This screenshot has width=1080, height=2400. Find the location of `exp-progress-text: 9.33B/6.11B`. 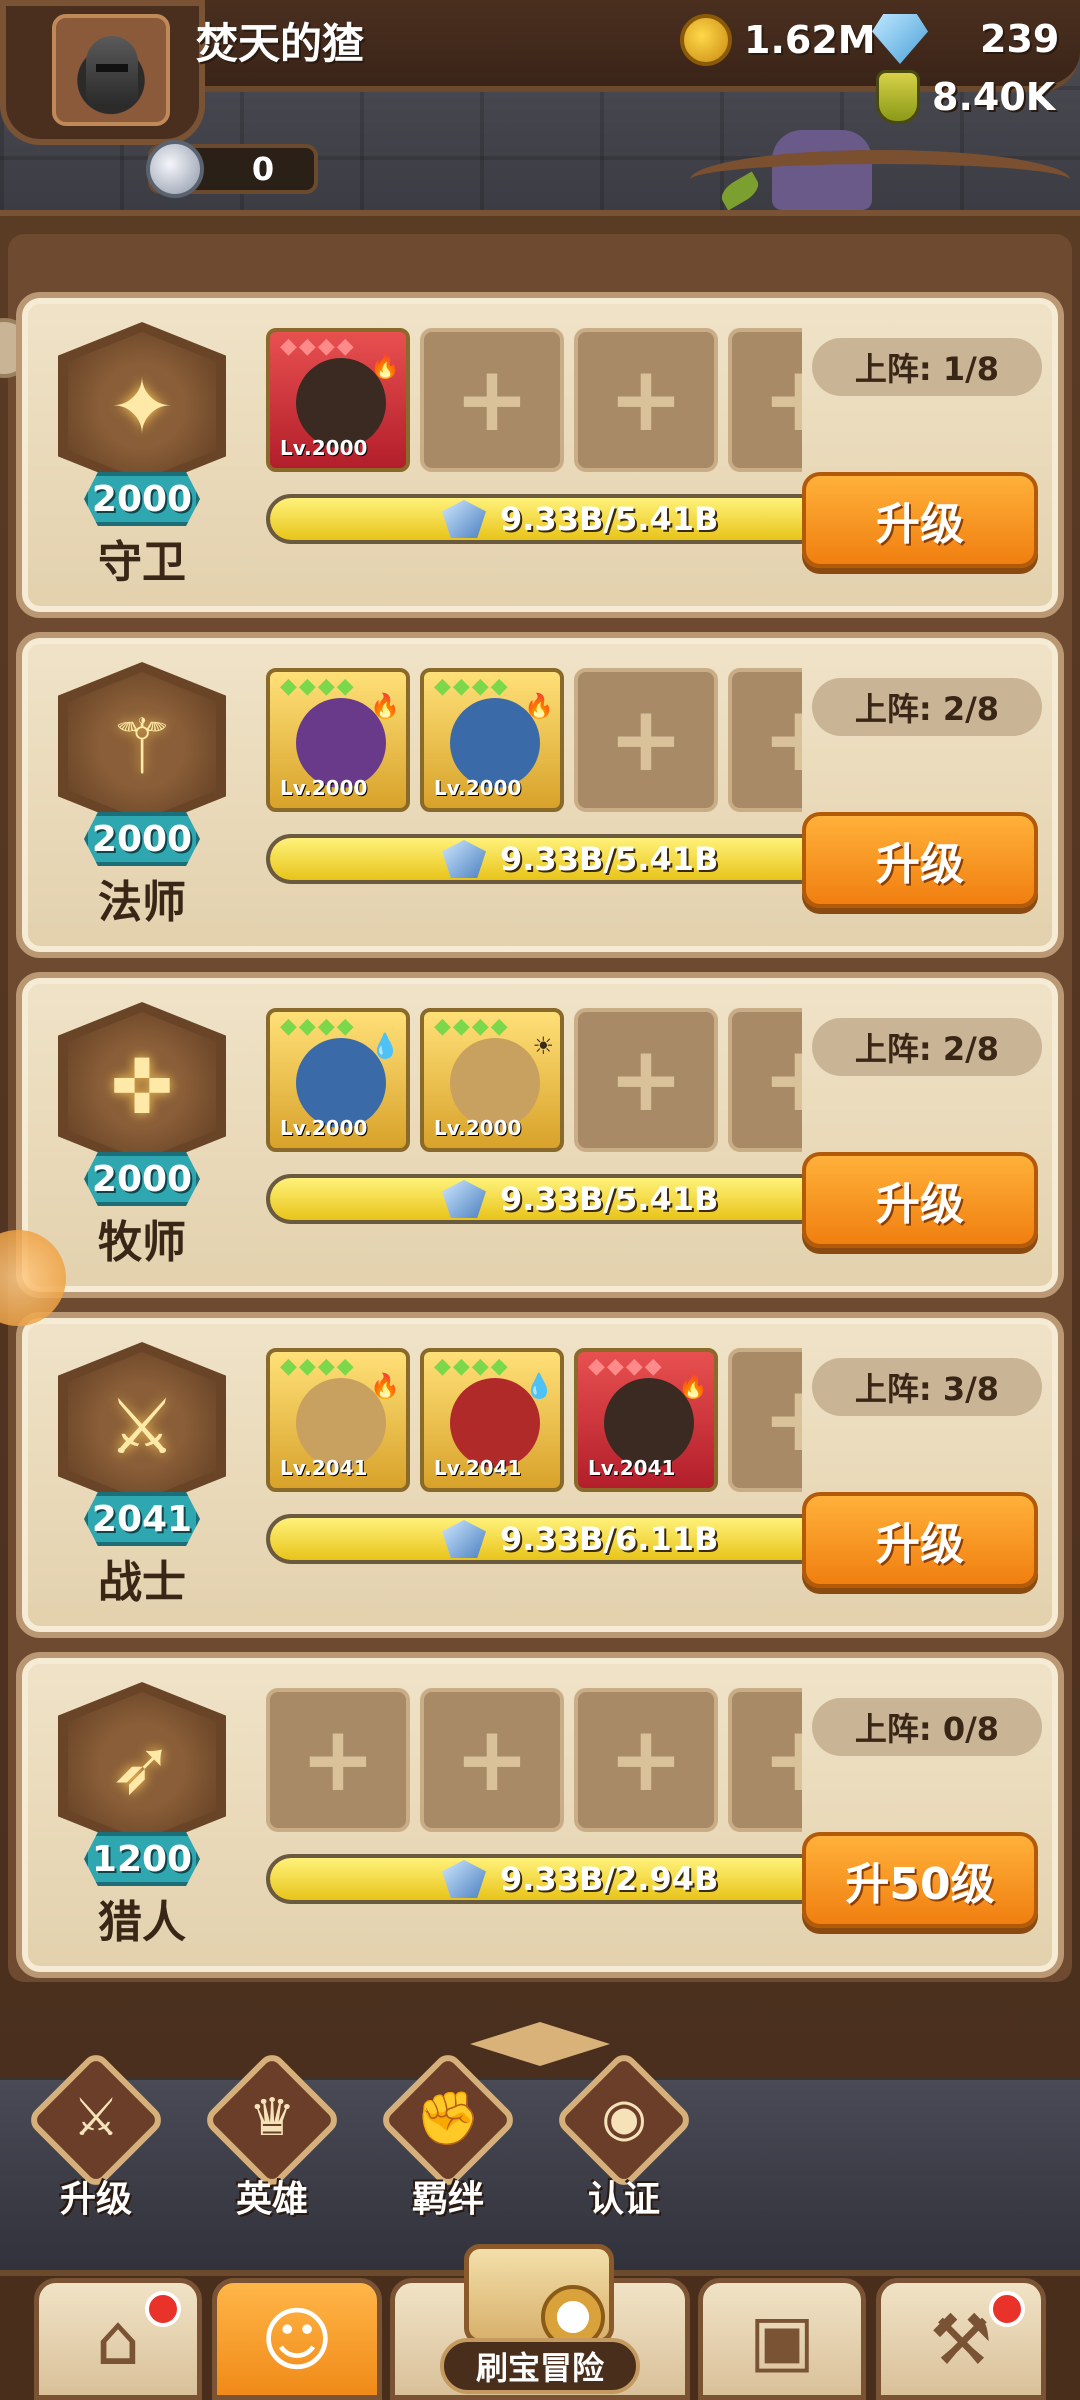

exp-progress-text: 9.33B/6.11B is located at coordinates (609, 1539).